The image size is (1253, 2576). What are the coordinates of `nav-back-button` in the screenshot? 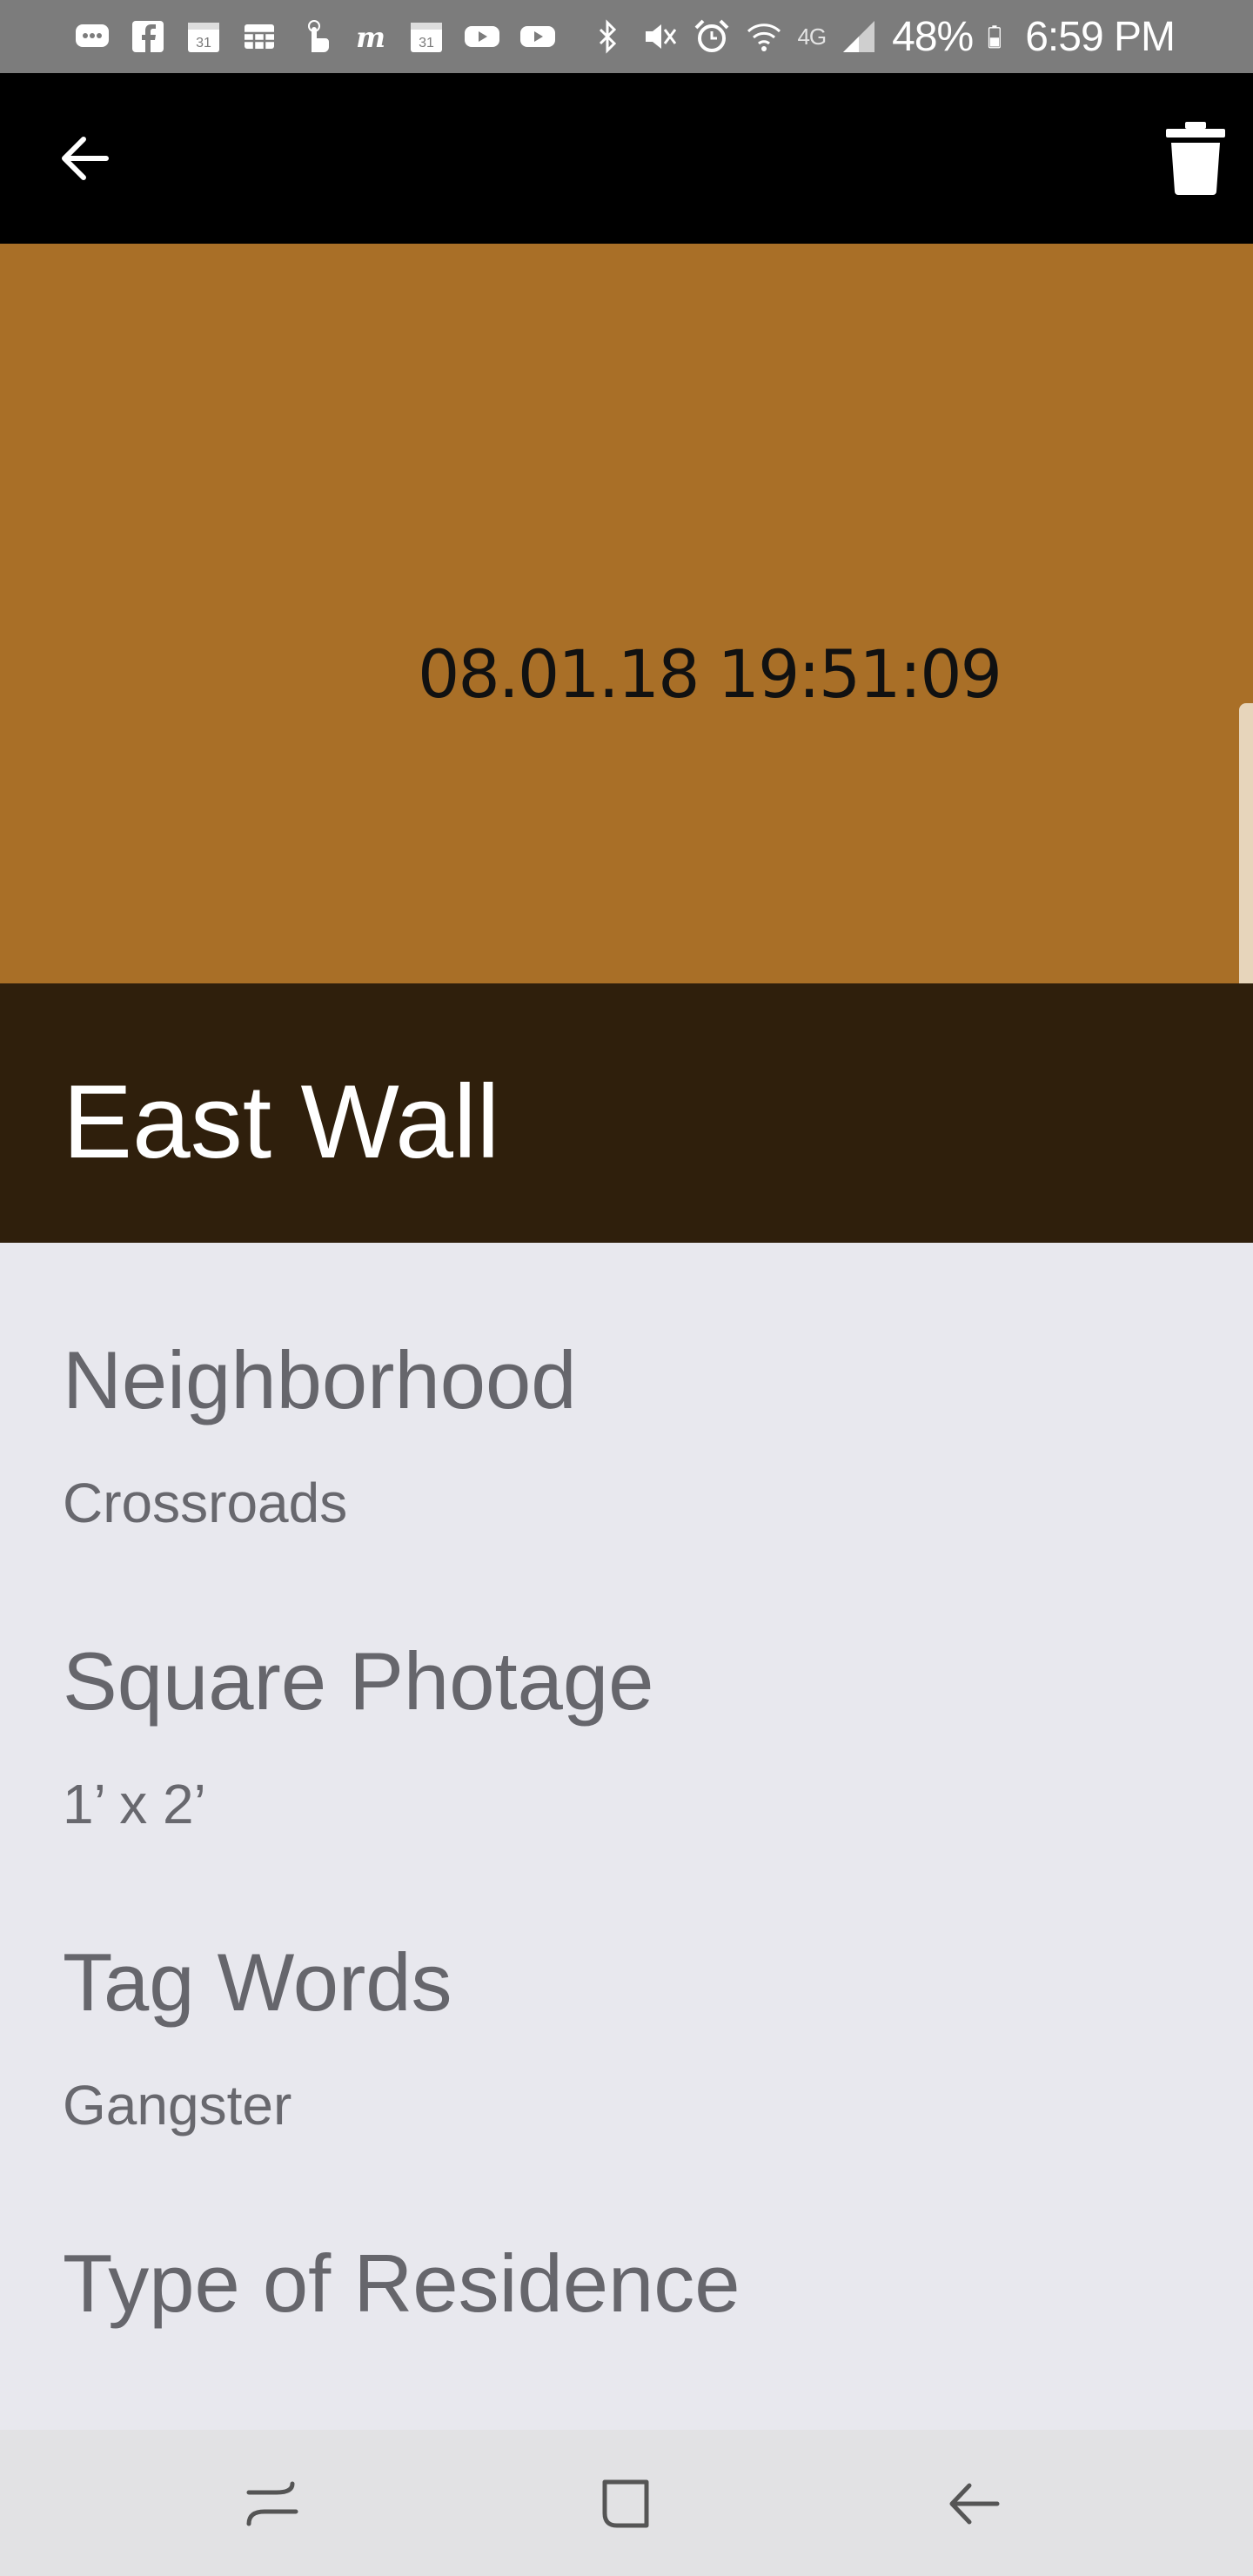 It's located at (974, 2504).